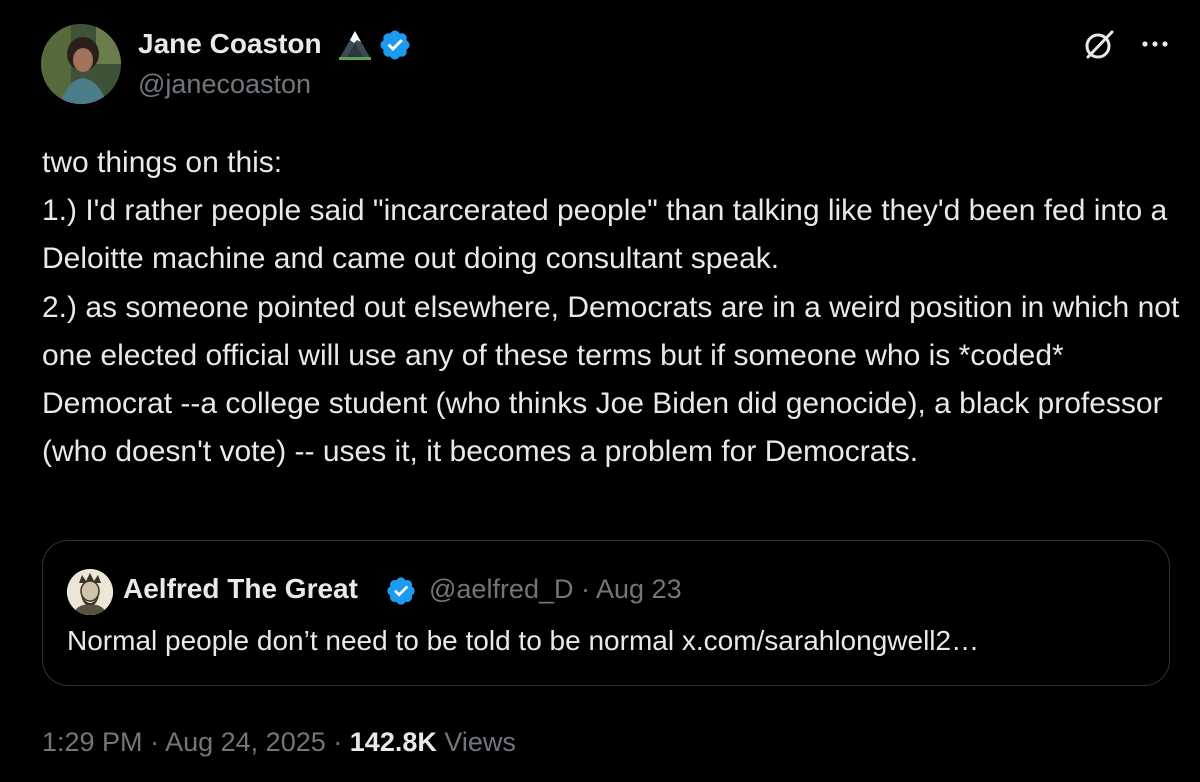 The width and height of the screenshot is (1200, 782). I want to click on author-avatar, so click(81, 64).